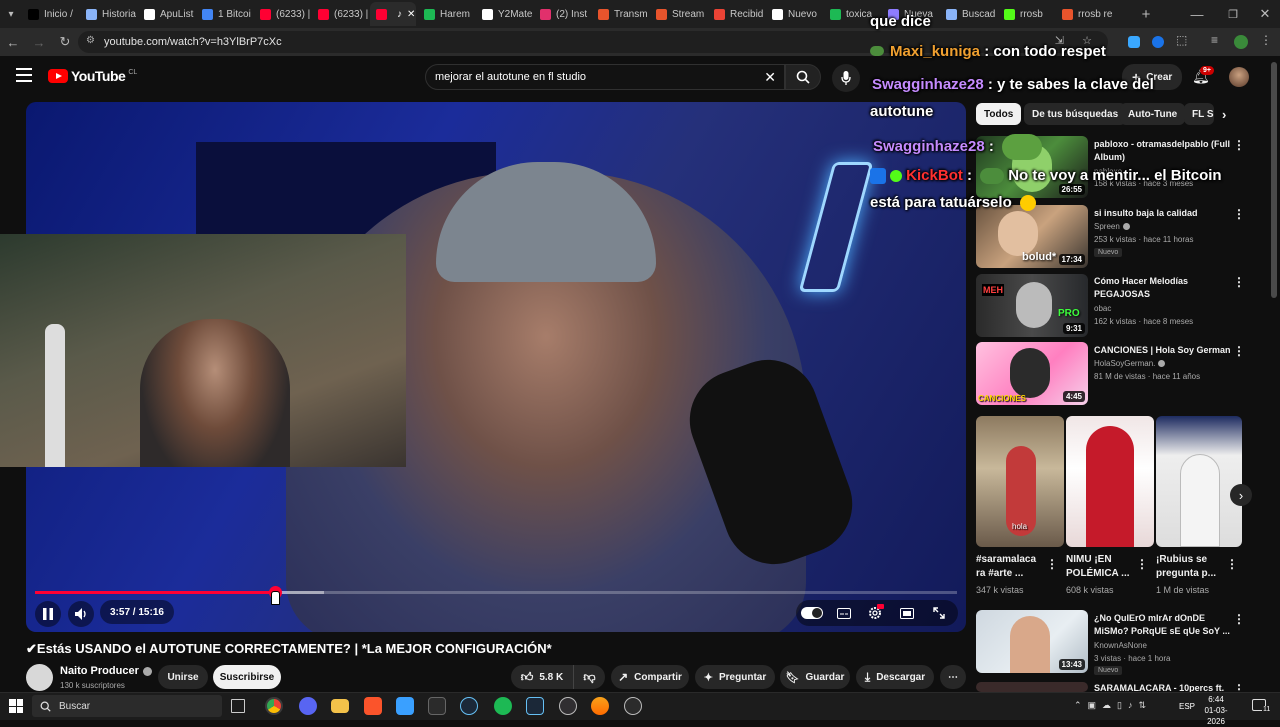  I want to click on short-thumbnail: hola, so click(1020, 481).